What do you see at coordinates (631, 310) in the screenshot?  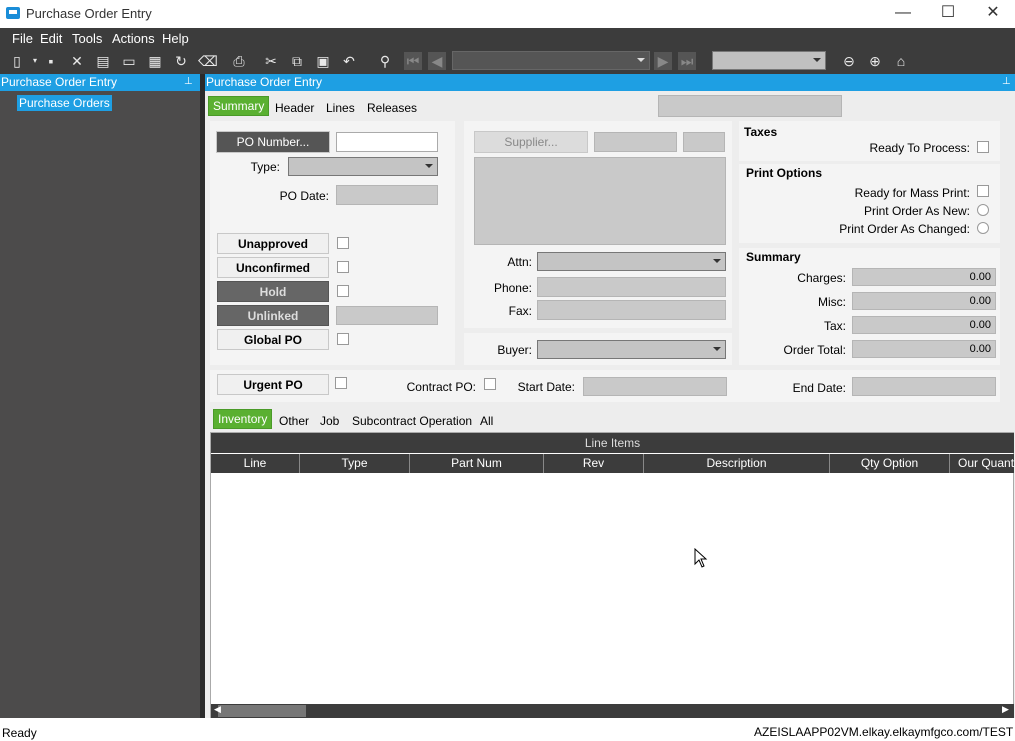 I see `fax-field` at bounding box center [631, 310].